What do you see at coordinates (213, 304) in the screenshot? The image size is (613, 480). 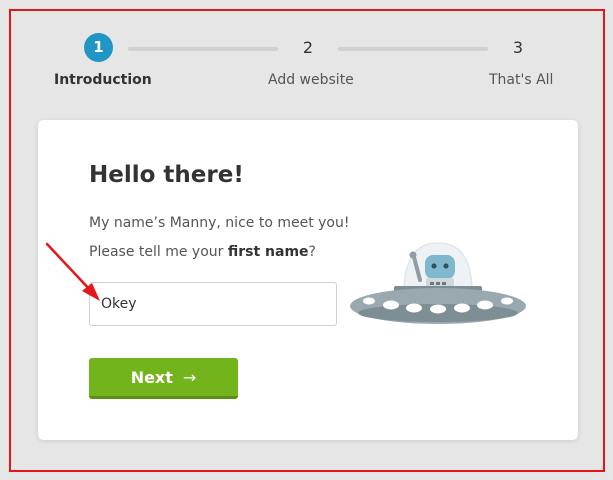 I see `first-name-input` at bounding box center [213, 304].